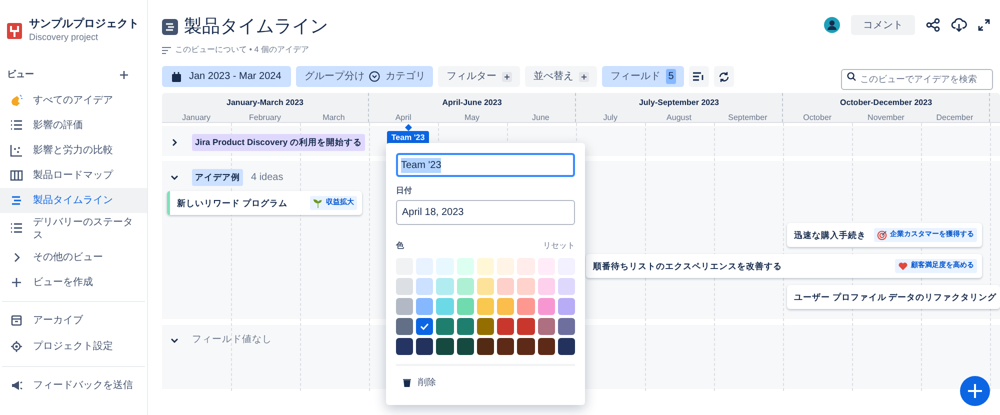 The image size is (1000, 415). I want to click on avatar-icon, so click(832, 25).